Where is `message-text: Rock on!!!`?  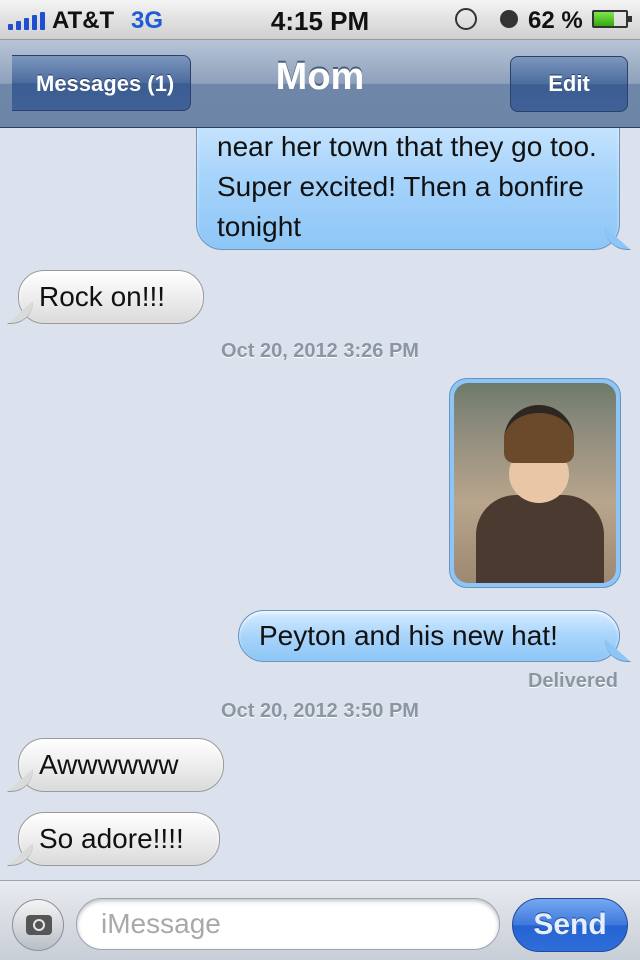 message-text: Rock on!!! is located at coordinates (102, 296).